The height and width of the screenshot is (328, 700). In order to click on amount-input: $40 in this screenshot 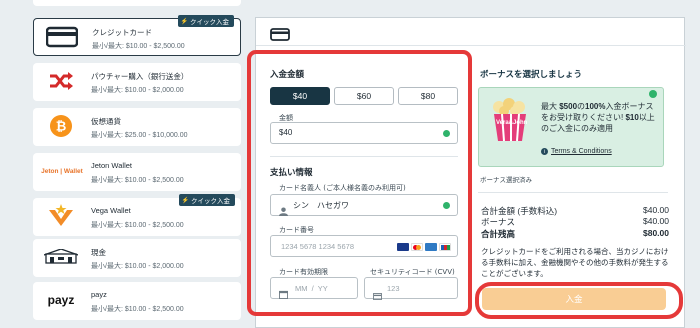, I will do `click(364, 133)`.